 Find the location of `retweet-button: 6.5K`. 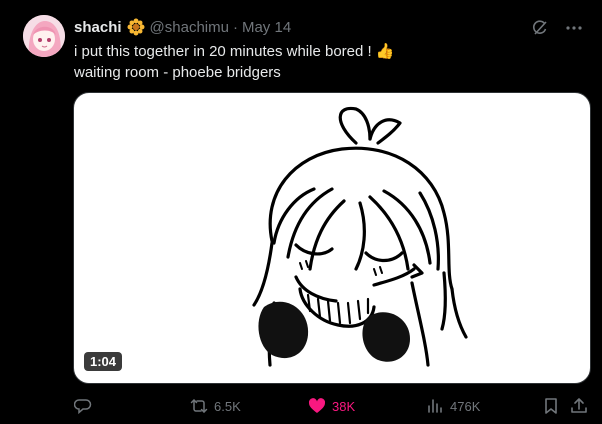

retweet-button: 6.5K is located at coordinates (215, 406).